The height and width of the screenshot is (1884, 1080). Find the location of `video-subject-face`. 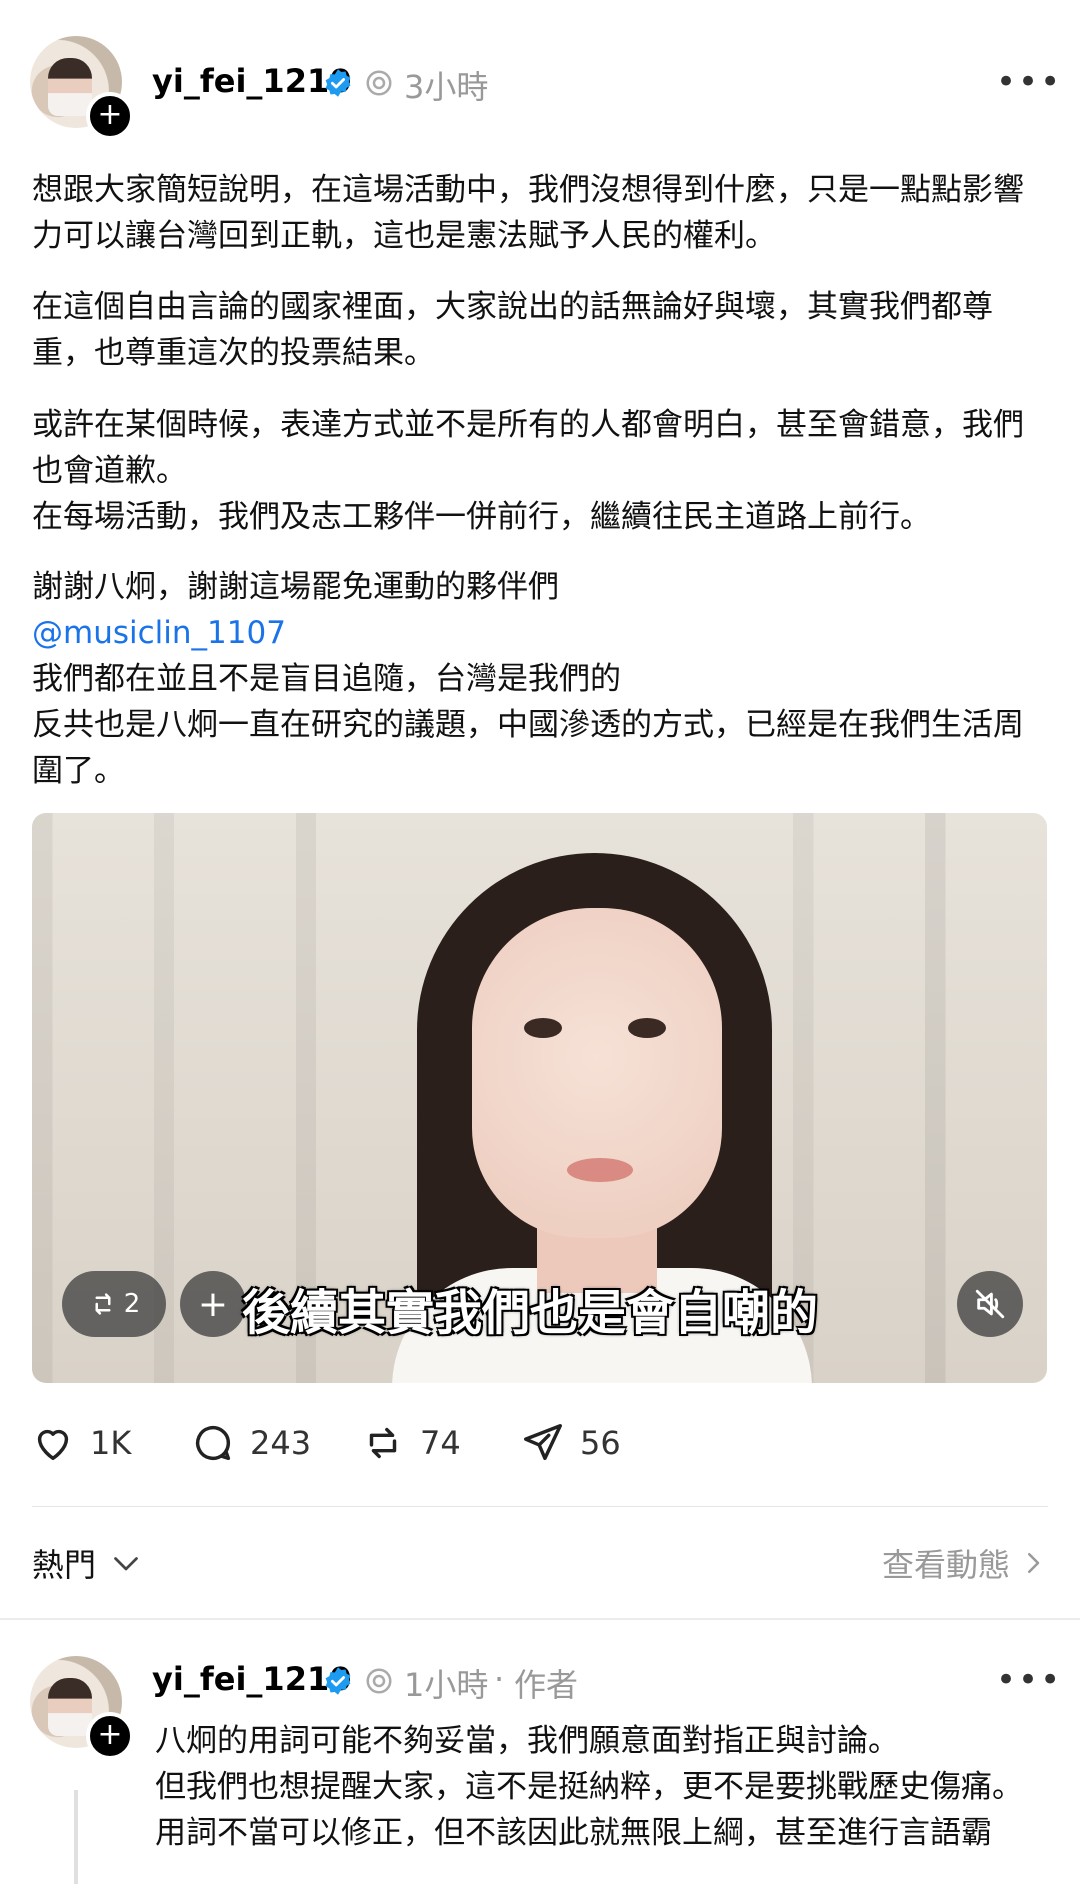

video-subject-face is located at coordinates (597, 1073).